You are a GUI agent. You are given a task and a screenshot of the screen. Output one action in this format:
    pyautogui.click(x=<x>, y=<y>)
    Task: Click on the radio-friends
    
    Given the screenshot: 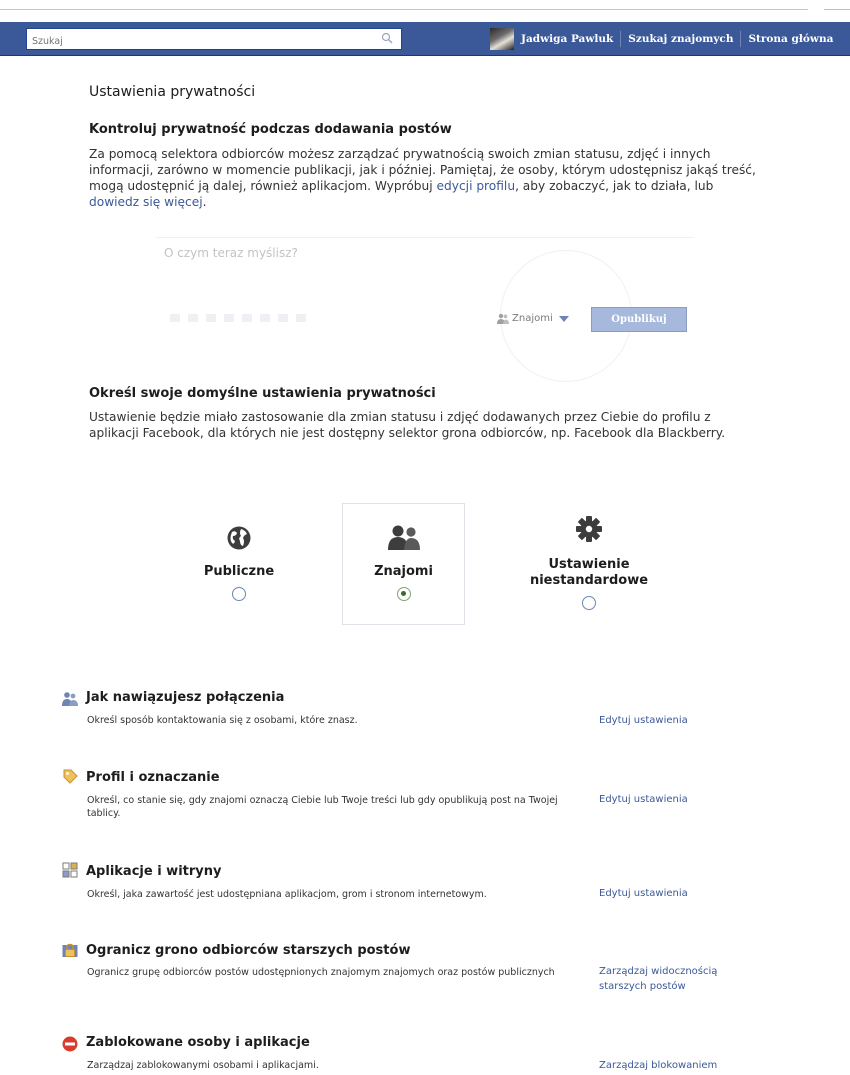 What is the action you would take?
    pyautogui.click(x=403, y=594)
    